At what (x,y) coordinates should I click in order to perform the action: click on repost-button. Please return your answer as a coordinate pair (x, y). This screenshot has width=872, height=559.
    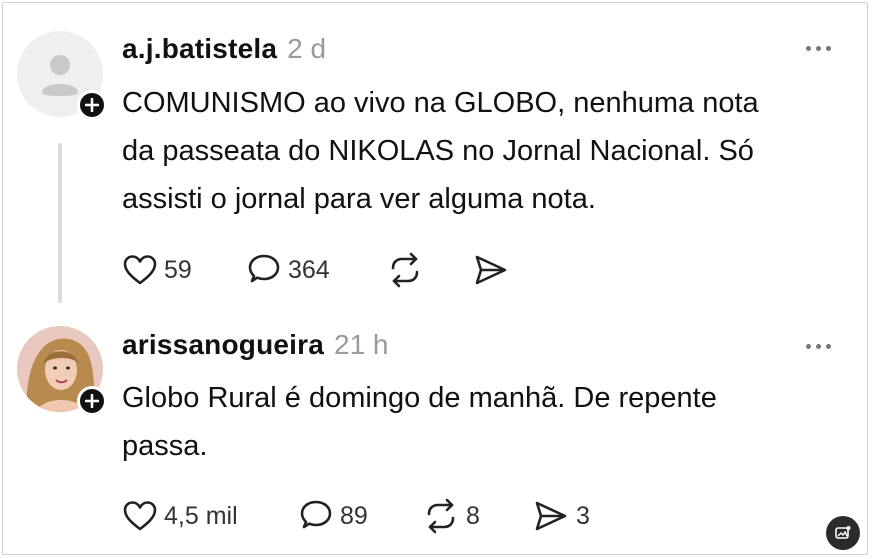
    Looking at the image, I should click on (429, 270).